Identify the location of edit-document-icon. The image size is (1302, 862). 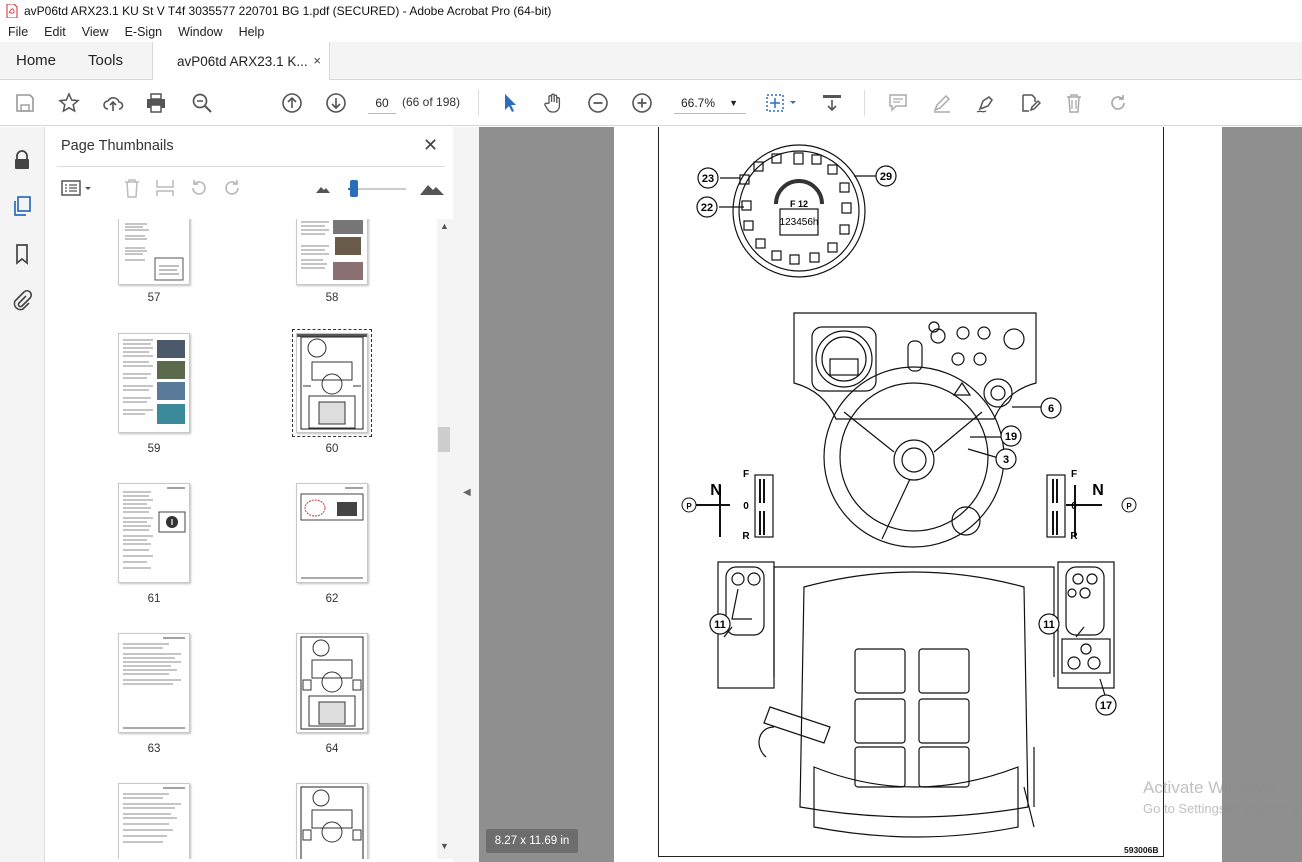
(1030, 103).